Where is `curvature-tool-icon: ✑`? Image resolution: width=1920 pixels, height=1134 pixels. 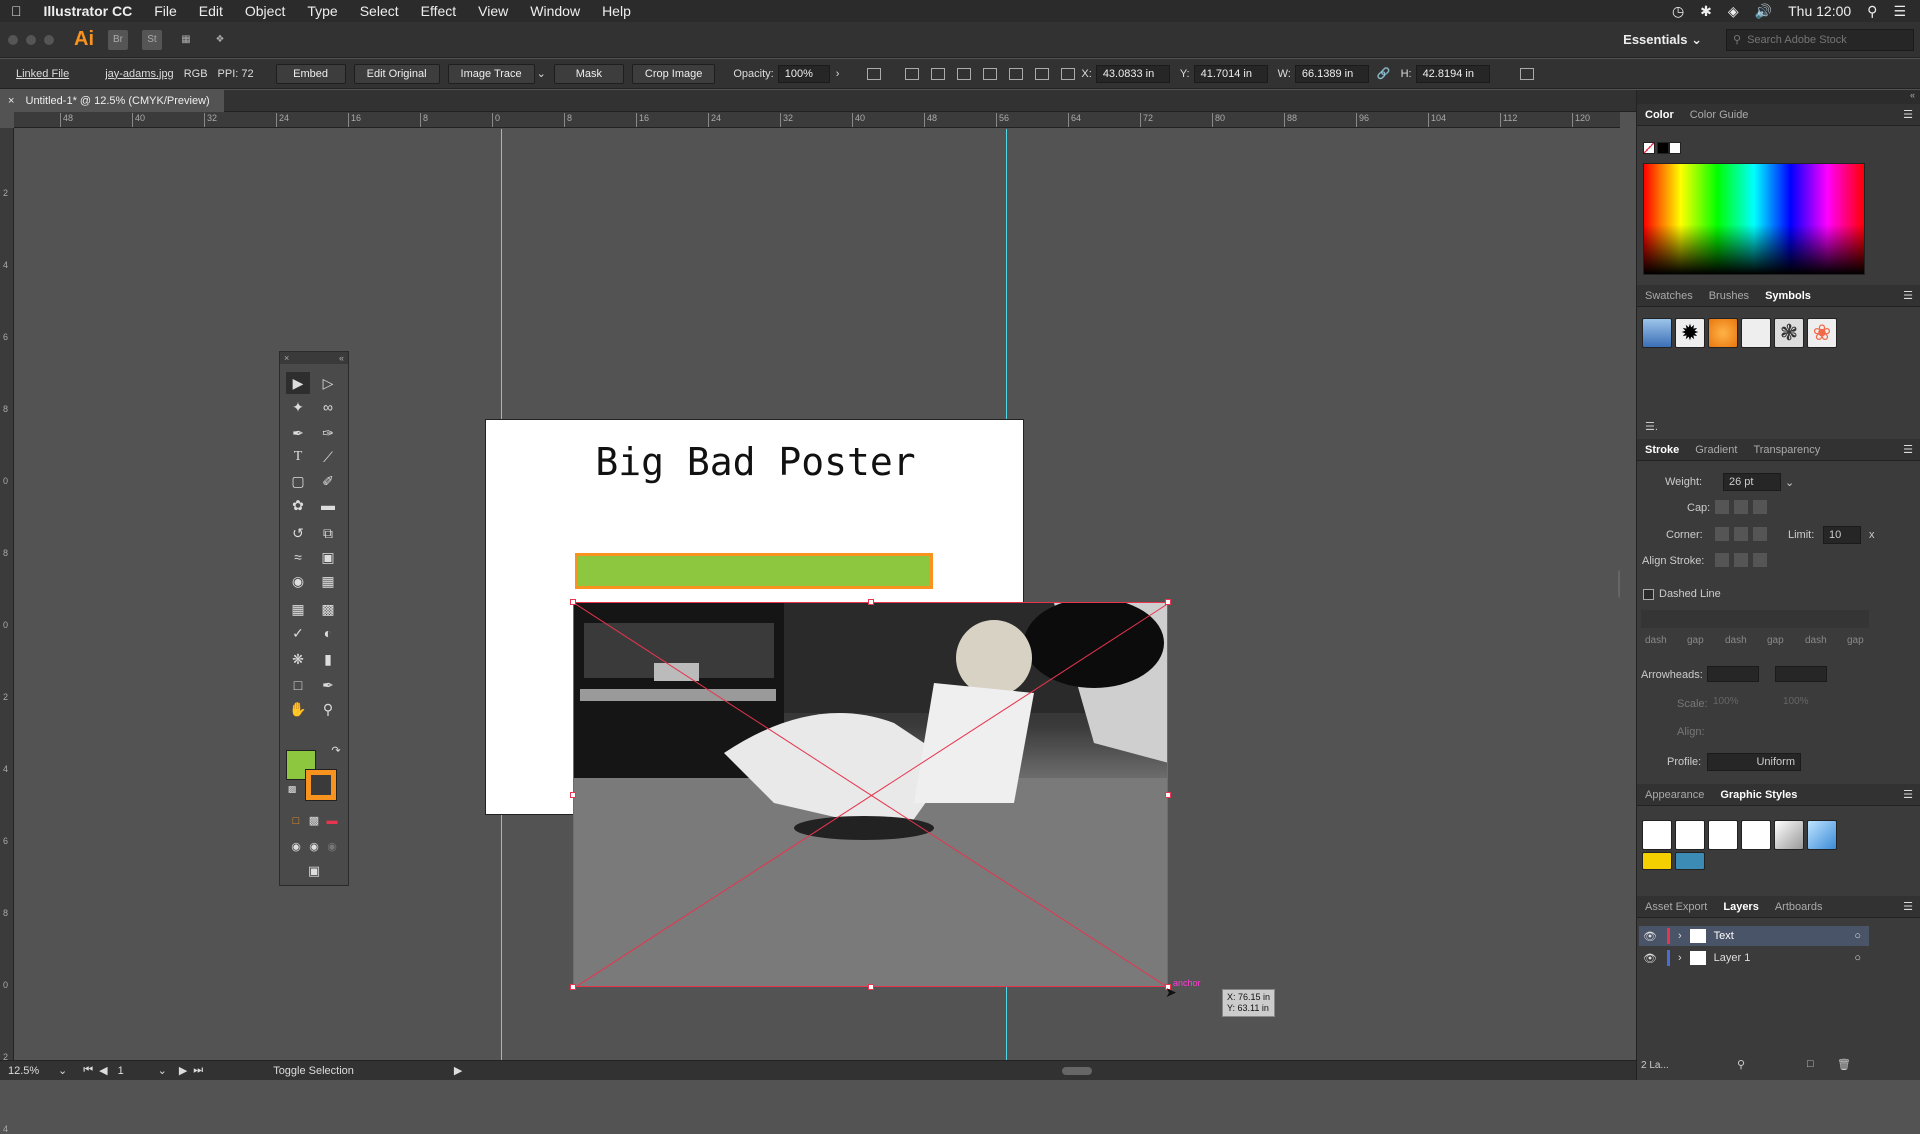
curvature-tool-icon: ✑ is located at coordinates (328, 433).